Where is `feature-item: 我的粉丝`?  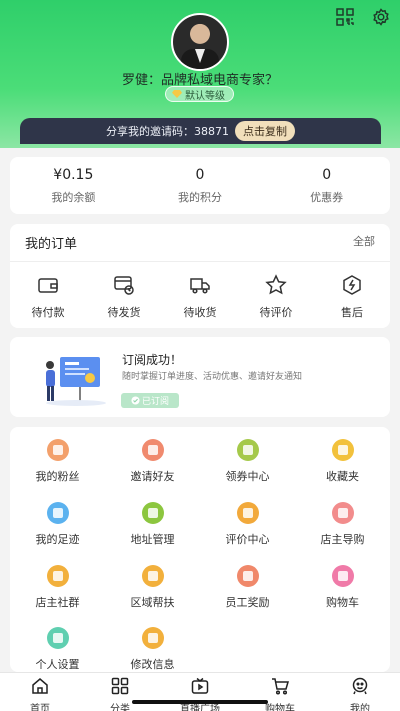
feature-item: 我的粉丝 is located at coordinates (57, 461).